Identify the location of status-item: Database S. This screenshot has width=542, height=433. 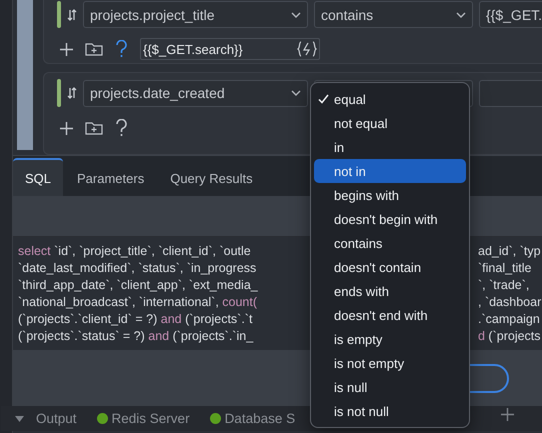
(253, 418).